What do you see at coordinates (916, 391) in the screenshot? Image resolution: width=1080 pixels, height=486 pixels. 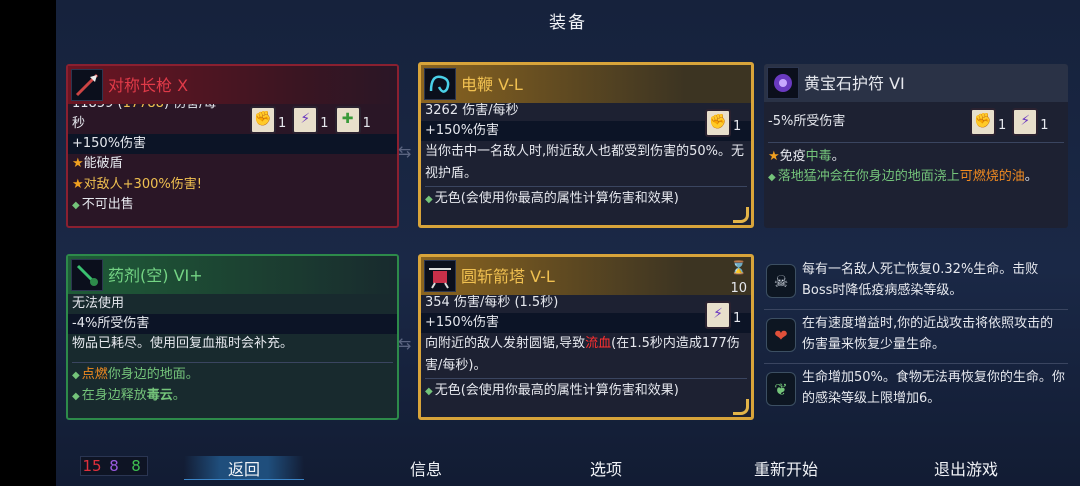 I see `mutation-item: ❦ 生命增加50%。食物无法再恢复你的生命。你的感染等级上限增加6。` at bounding box center [916, 391].